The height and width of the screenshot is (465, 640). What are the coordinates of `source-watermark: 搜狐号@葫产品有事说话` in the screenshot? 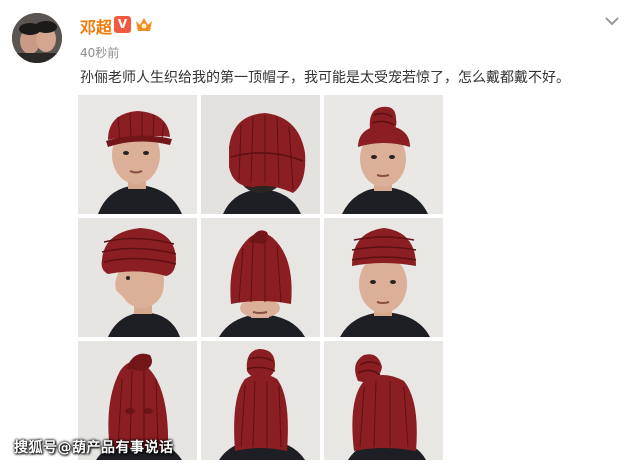 It's located at (94, 448).